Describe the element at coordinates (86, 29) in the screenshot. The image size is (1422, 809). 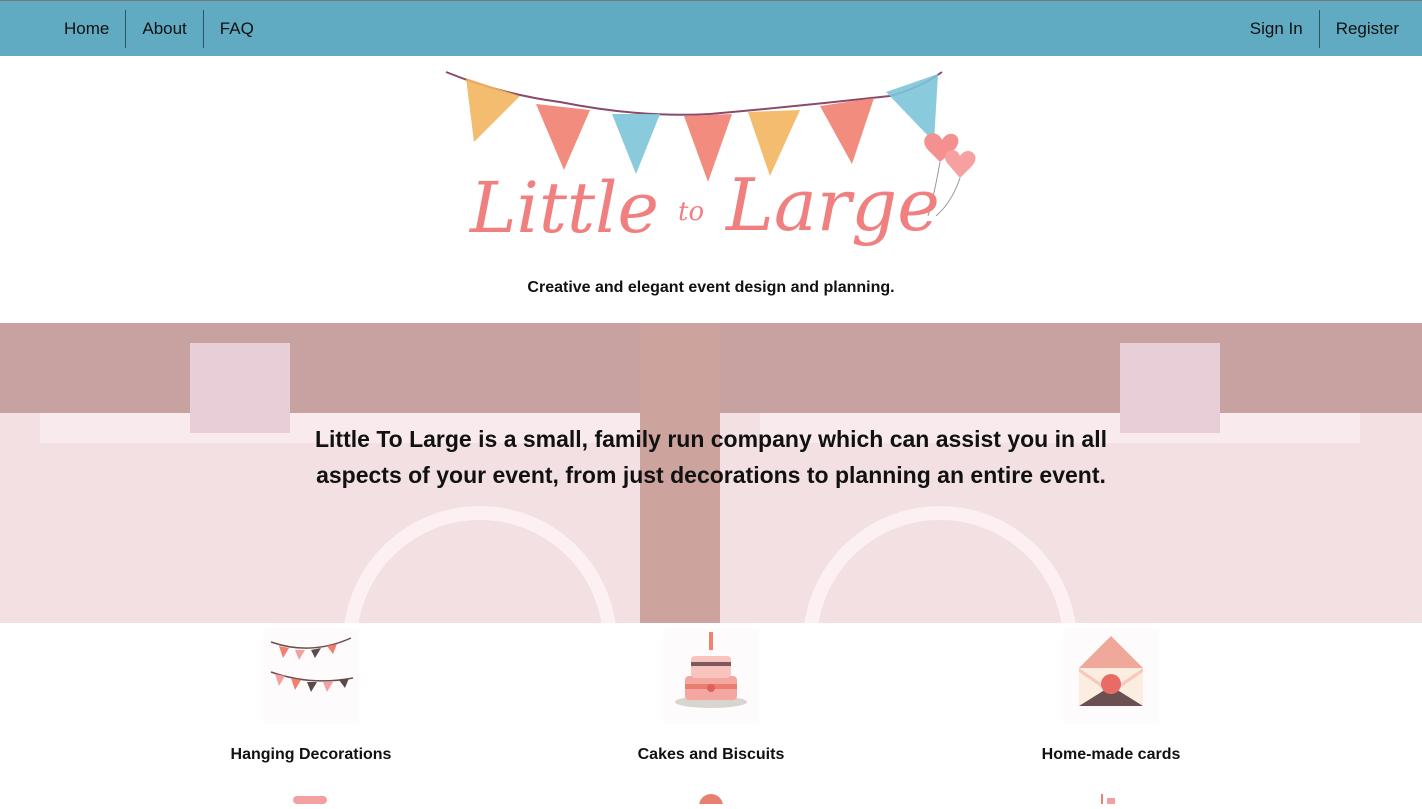
I see `nav-home-link: Home` at that location.